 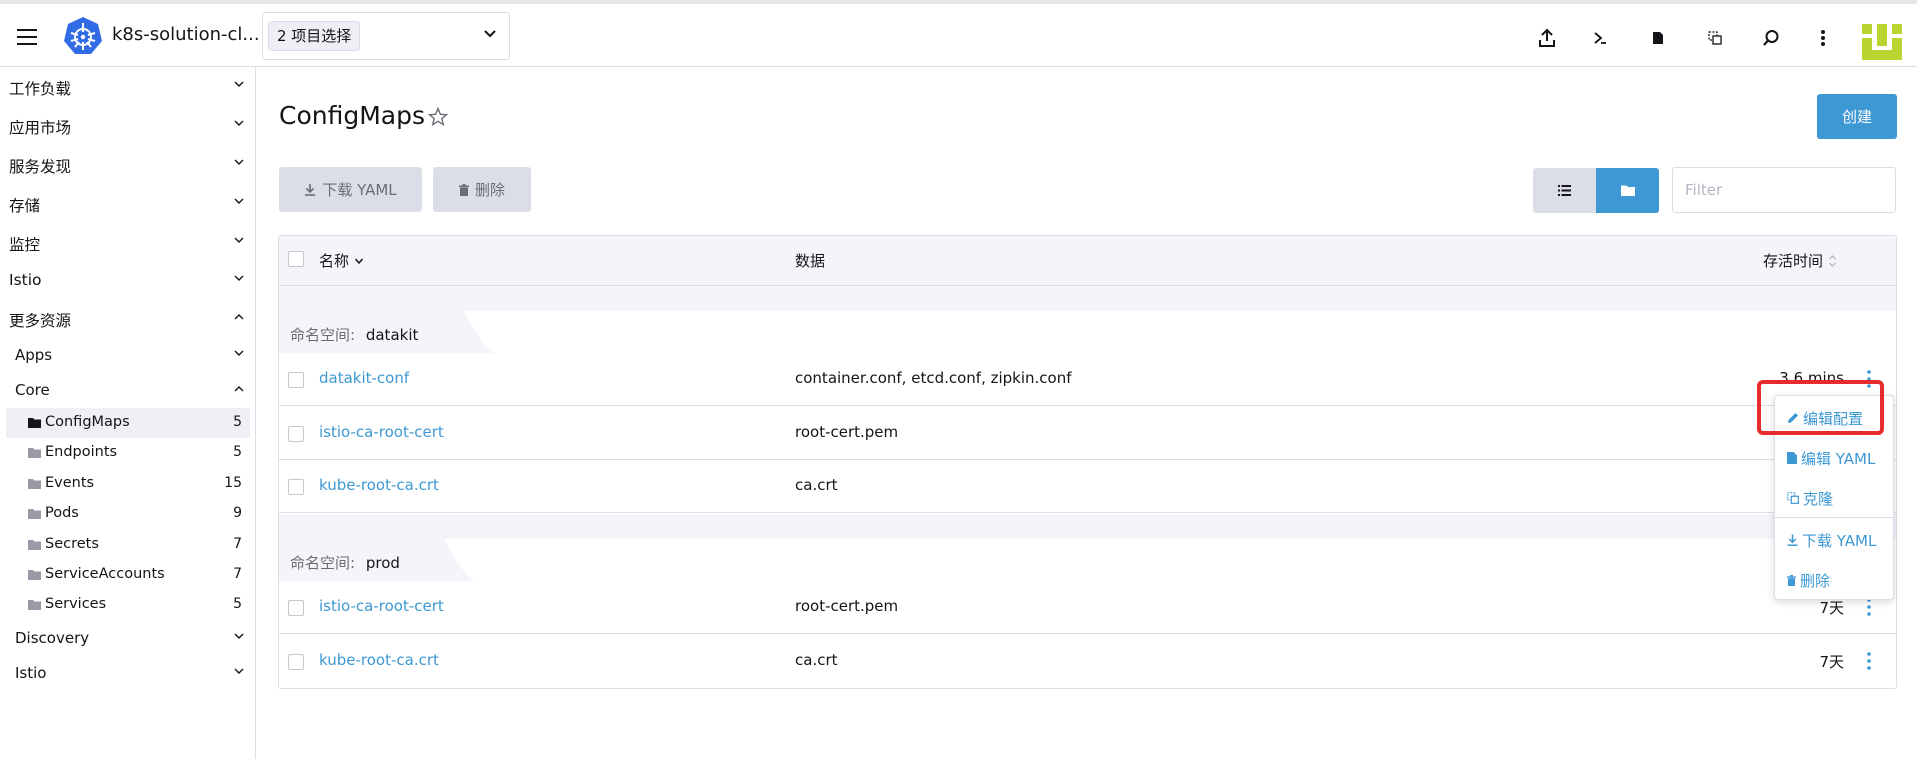 I want to click on delete-button: 删除, so click(x=482, y=189).